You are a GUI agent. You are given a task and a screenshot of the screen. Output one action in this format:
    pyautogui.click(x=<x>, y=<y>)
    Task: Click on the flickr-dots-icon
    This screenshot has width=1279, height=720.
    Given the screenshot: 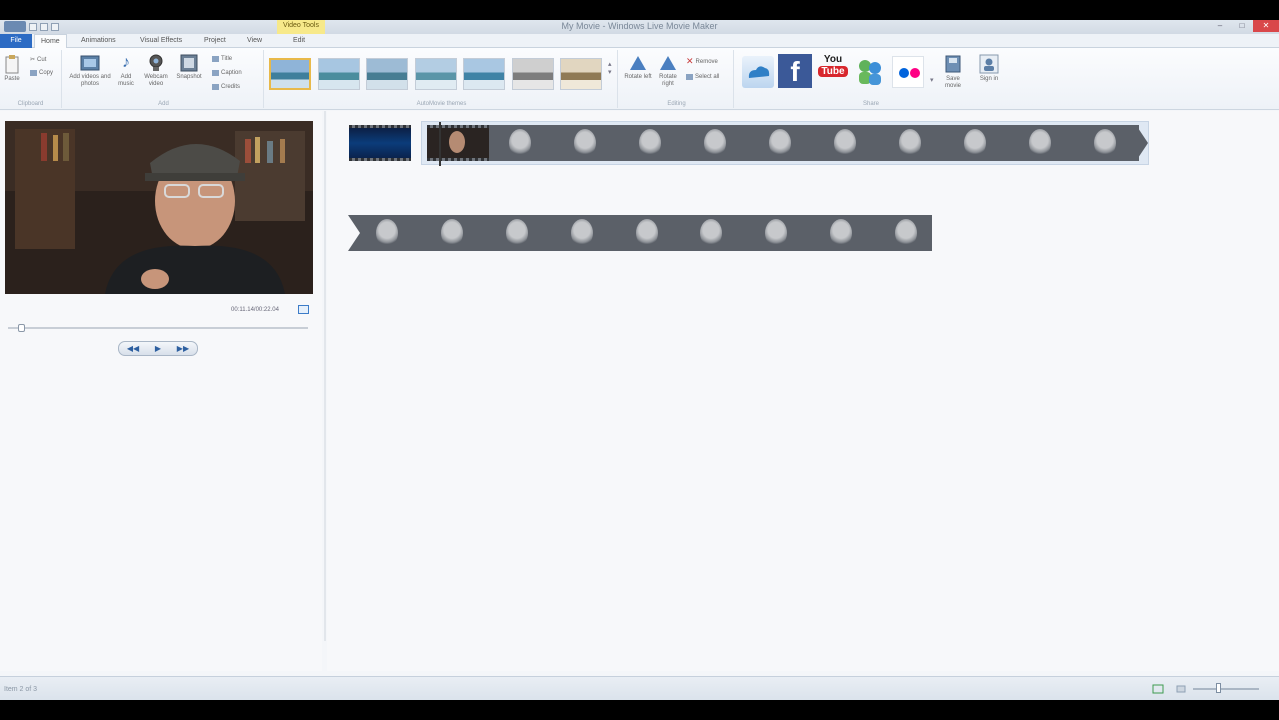 What is the action you would take?
    pyautogui.click(x=909, y=73)
    